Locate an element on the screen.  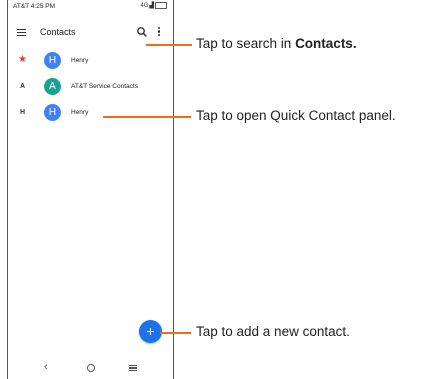
status-icons: 4G ▟ is located at coordinates (153, 5).